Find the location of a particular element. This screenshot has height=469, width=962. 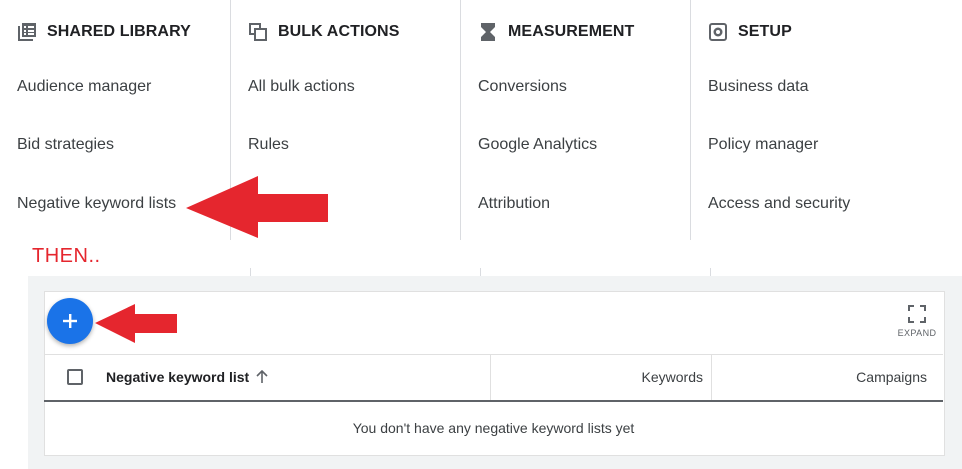

expand-label: EXPAND is located at coordinates (917, 333).